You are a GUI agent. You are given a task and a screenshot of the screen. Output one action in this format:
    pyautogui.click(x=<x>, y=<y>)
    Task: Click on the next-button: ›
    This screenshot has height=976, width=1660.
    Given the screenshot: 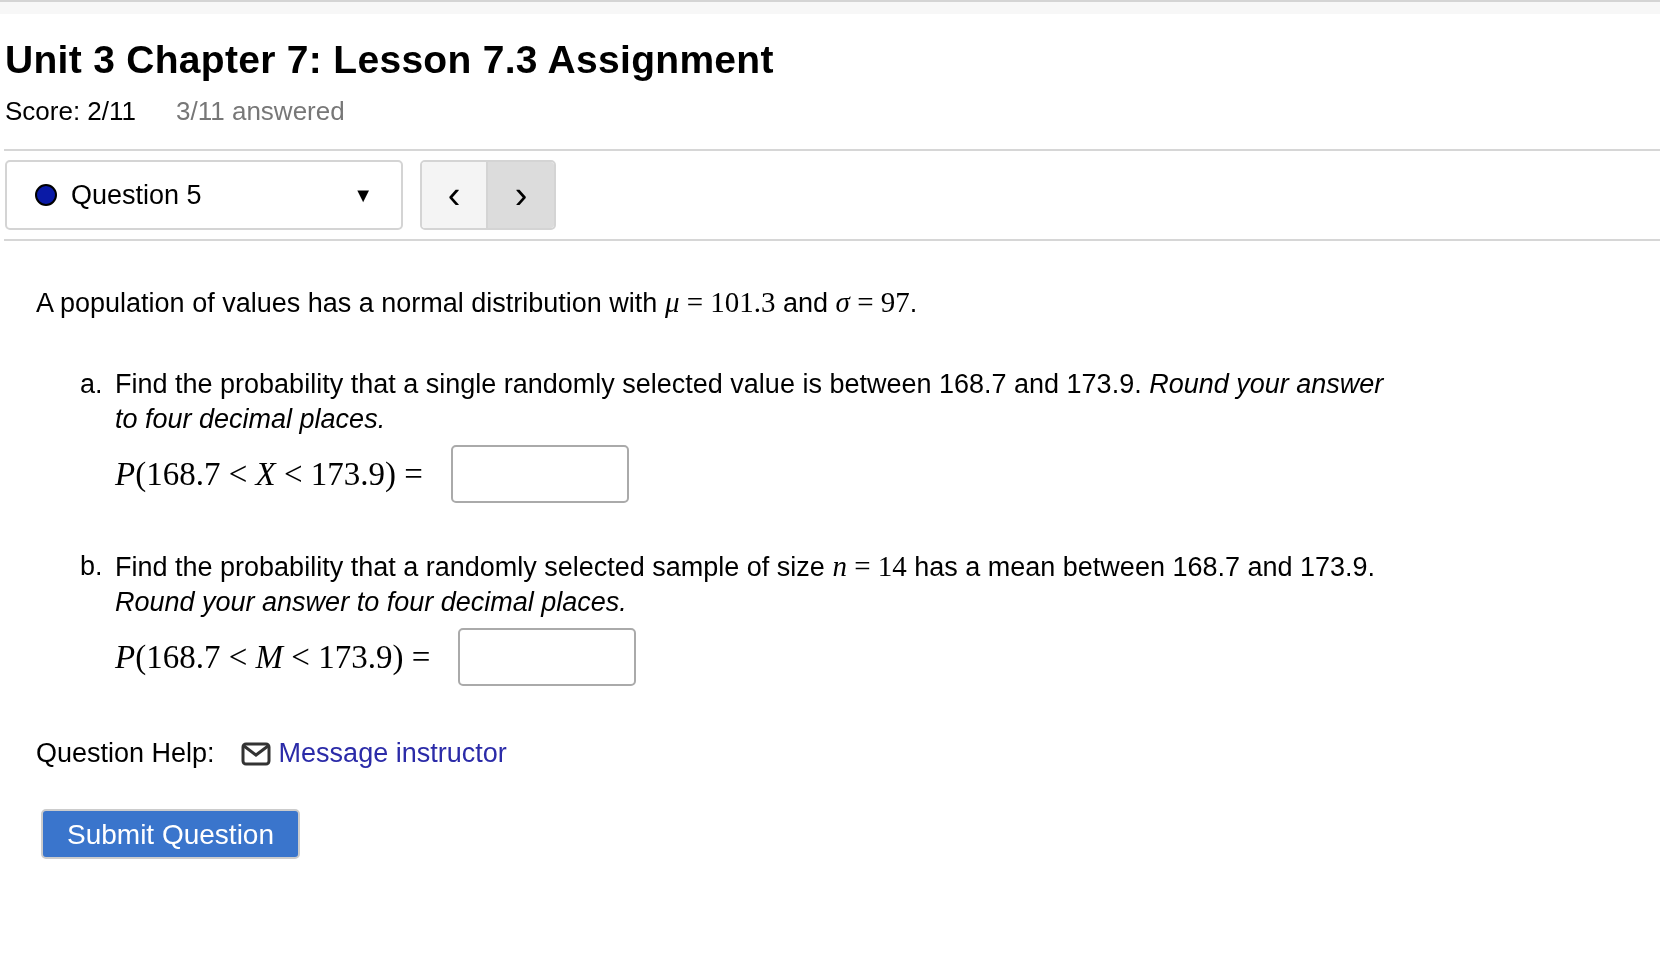 What is the action you would take?
    pyautogui.click(x=521, y=195)
    